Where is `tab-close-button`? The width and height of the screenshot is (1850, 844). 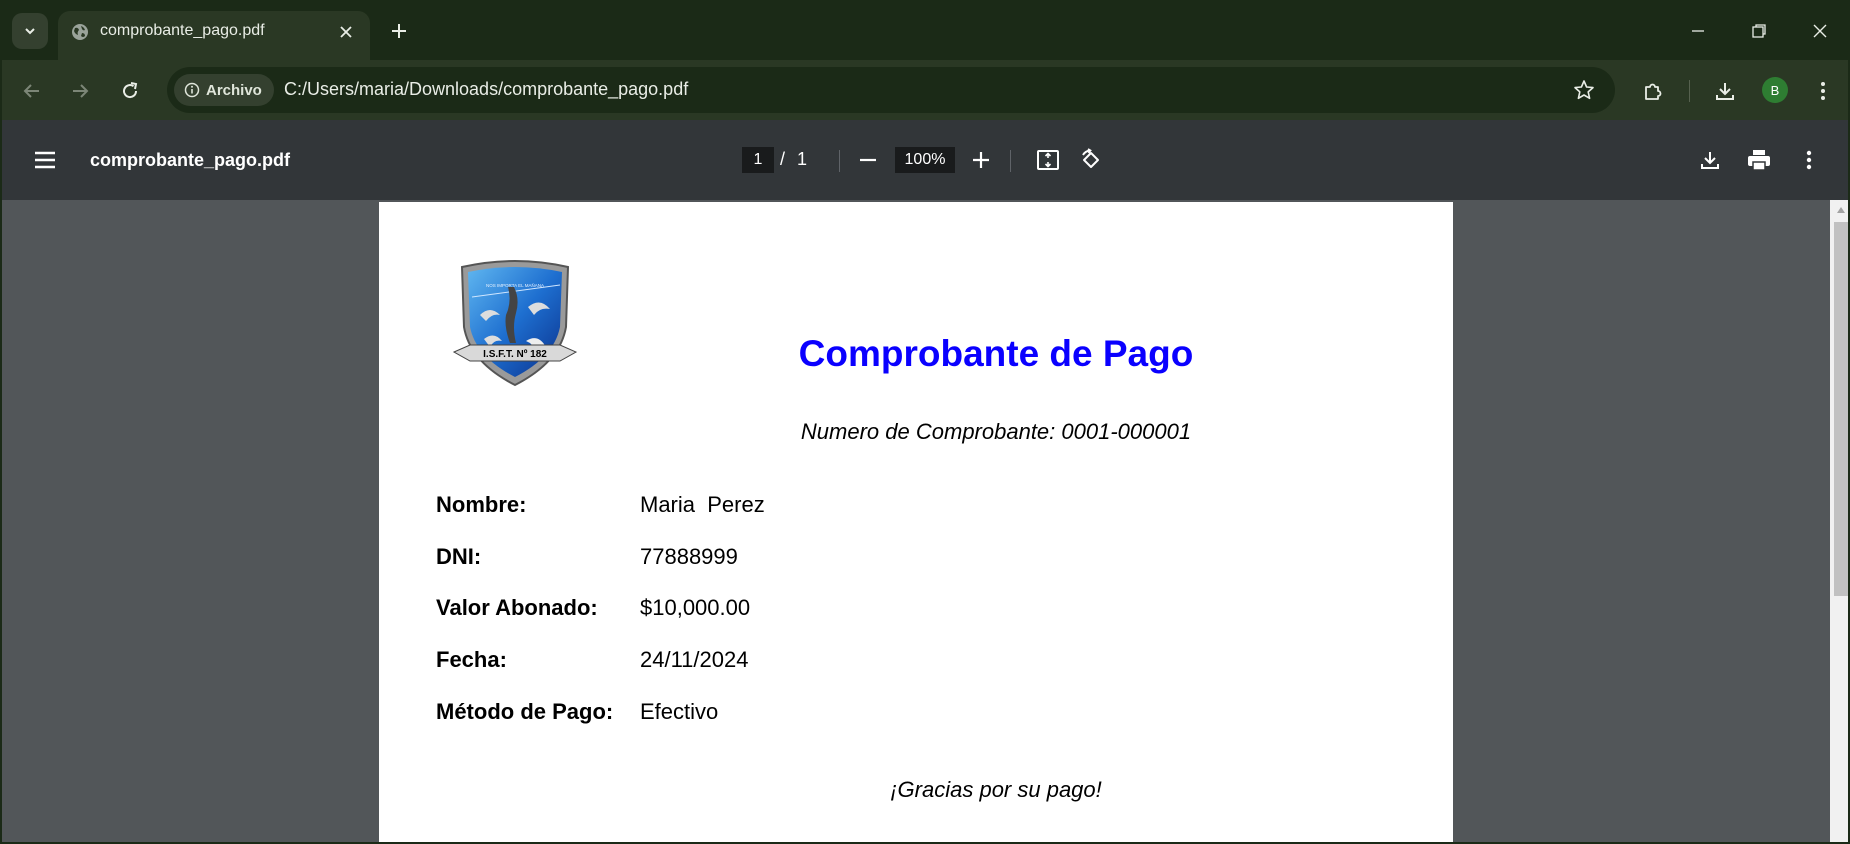
tab-close-button is located at coordinates (346, 32).